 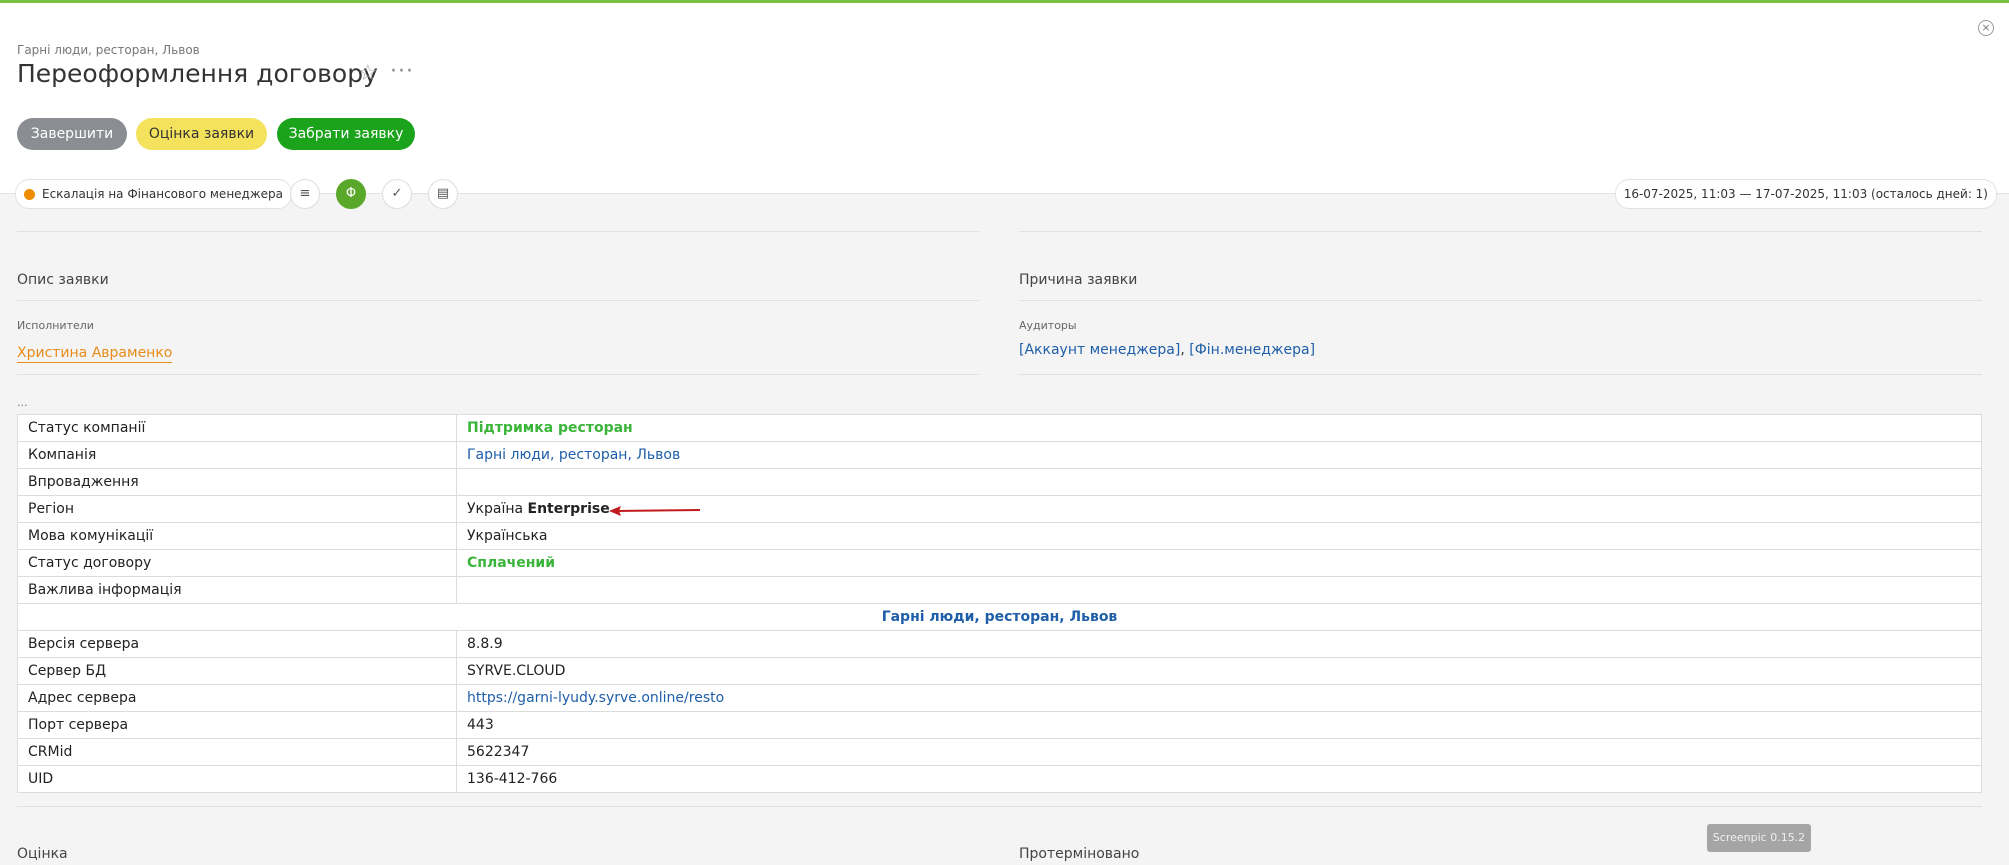 I want to click on screenpic-watermark: Screenpic 0.15.2, so click(x=1759, y=838).